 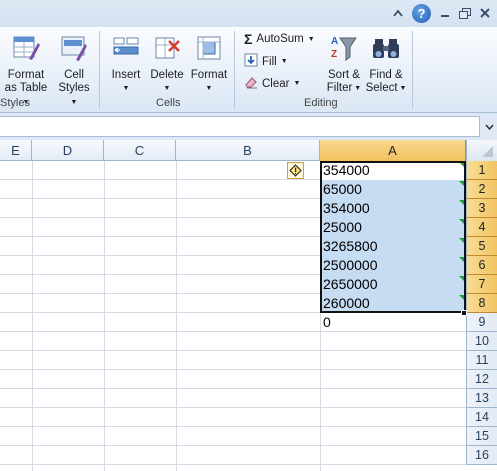 I want to click on find-select-button: Find & Select ▼, so click(x=386, y=64).